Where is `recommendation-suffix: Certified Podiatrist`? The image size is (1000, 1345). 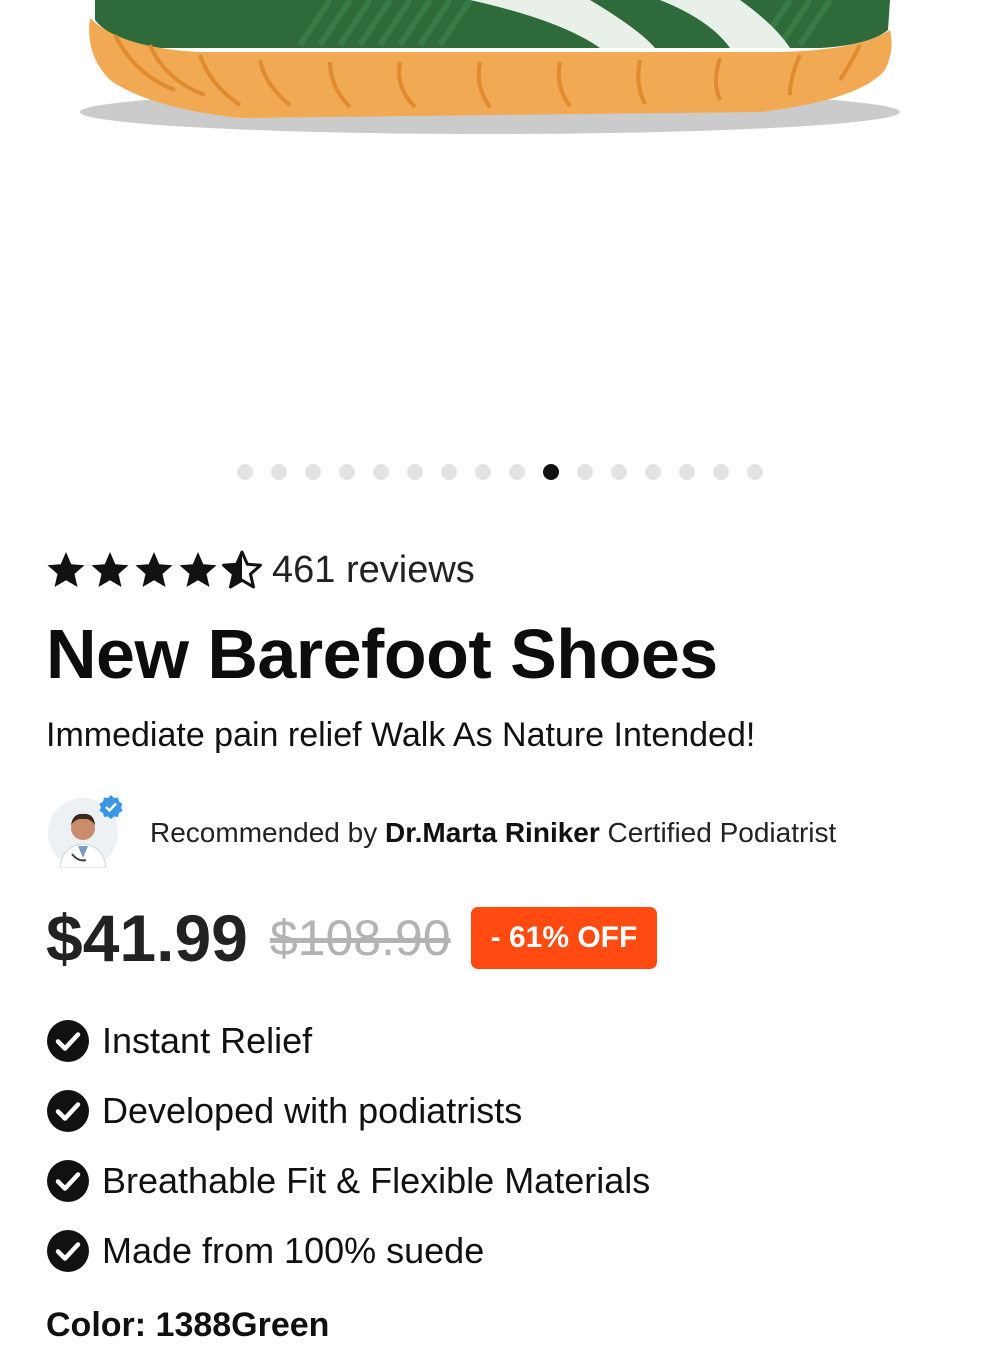
recommendation-suffix: Certified Podiatrist is located at coordinates (718, 832).